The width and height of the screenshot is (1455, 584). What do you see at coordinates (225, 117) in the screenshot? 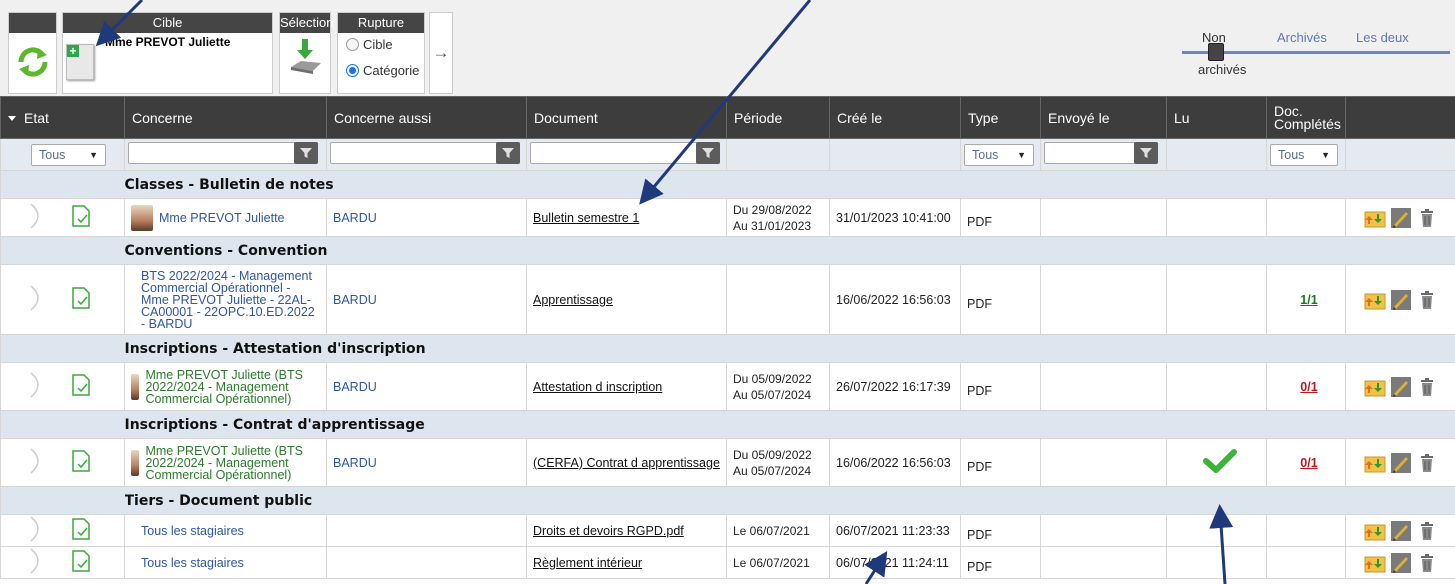
I see `col-concerne: Concerne` at bounding box center [225, 117].